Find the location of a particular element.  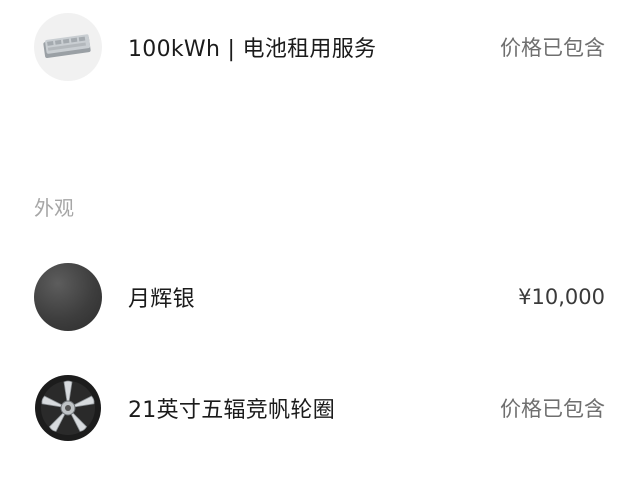

wheel-title: 21英寸五辐竞帆轮圈 is located at coordinates (231, 410).